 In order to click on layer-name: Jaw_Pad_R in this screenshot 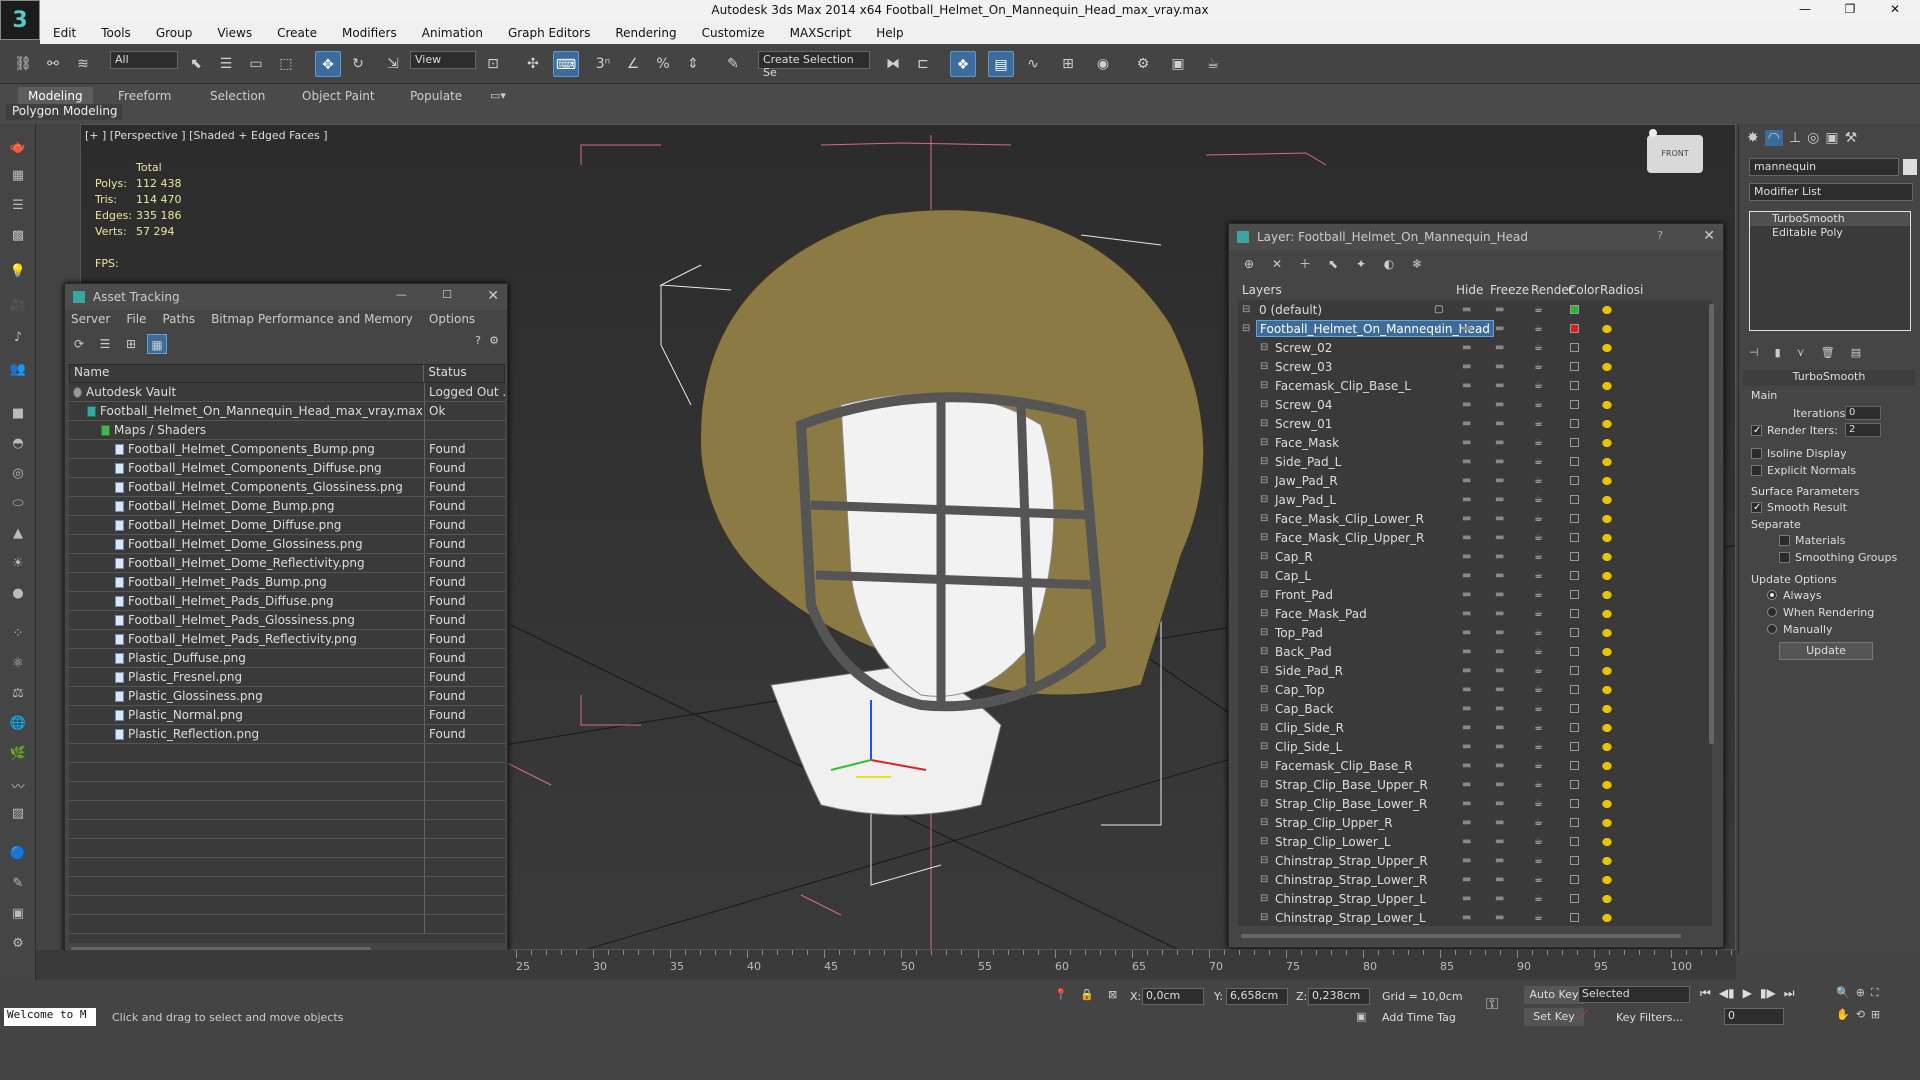, I will do `click(1306, 480)`.